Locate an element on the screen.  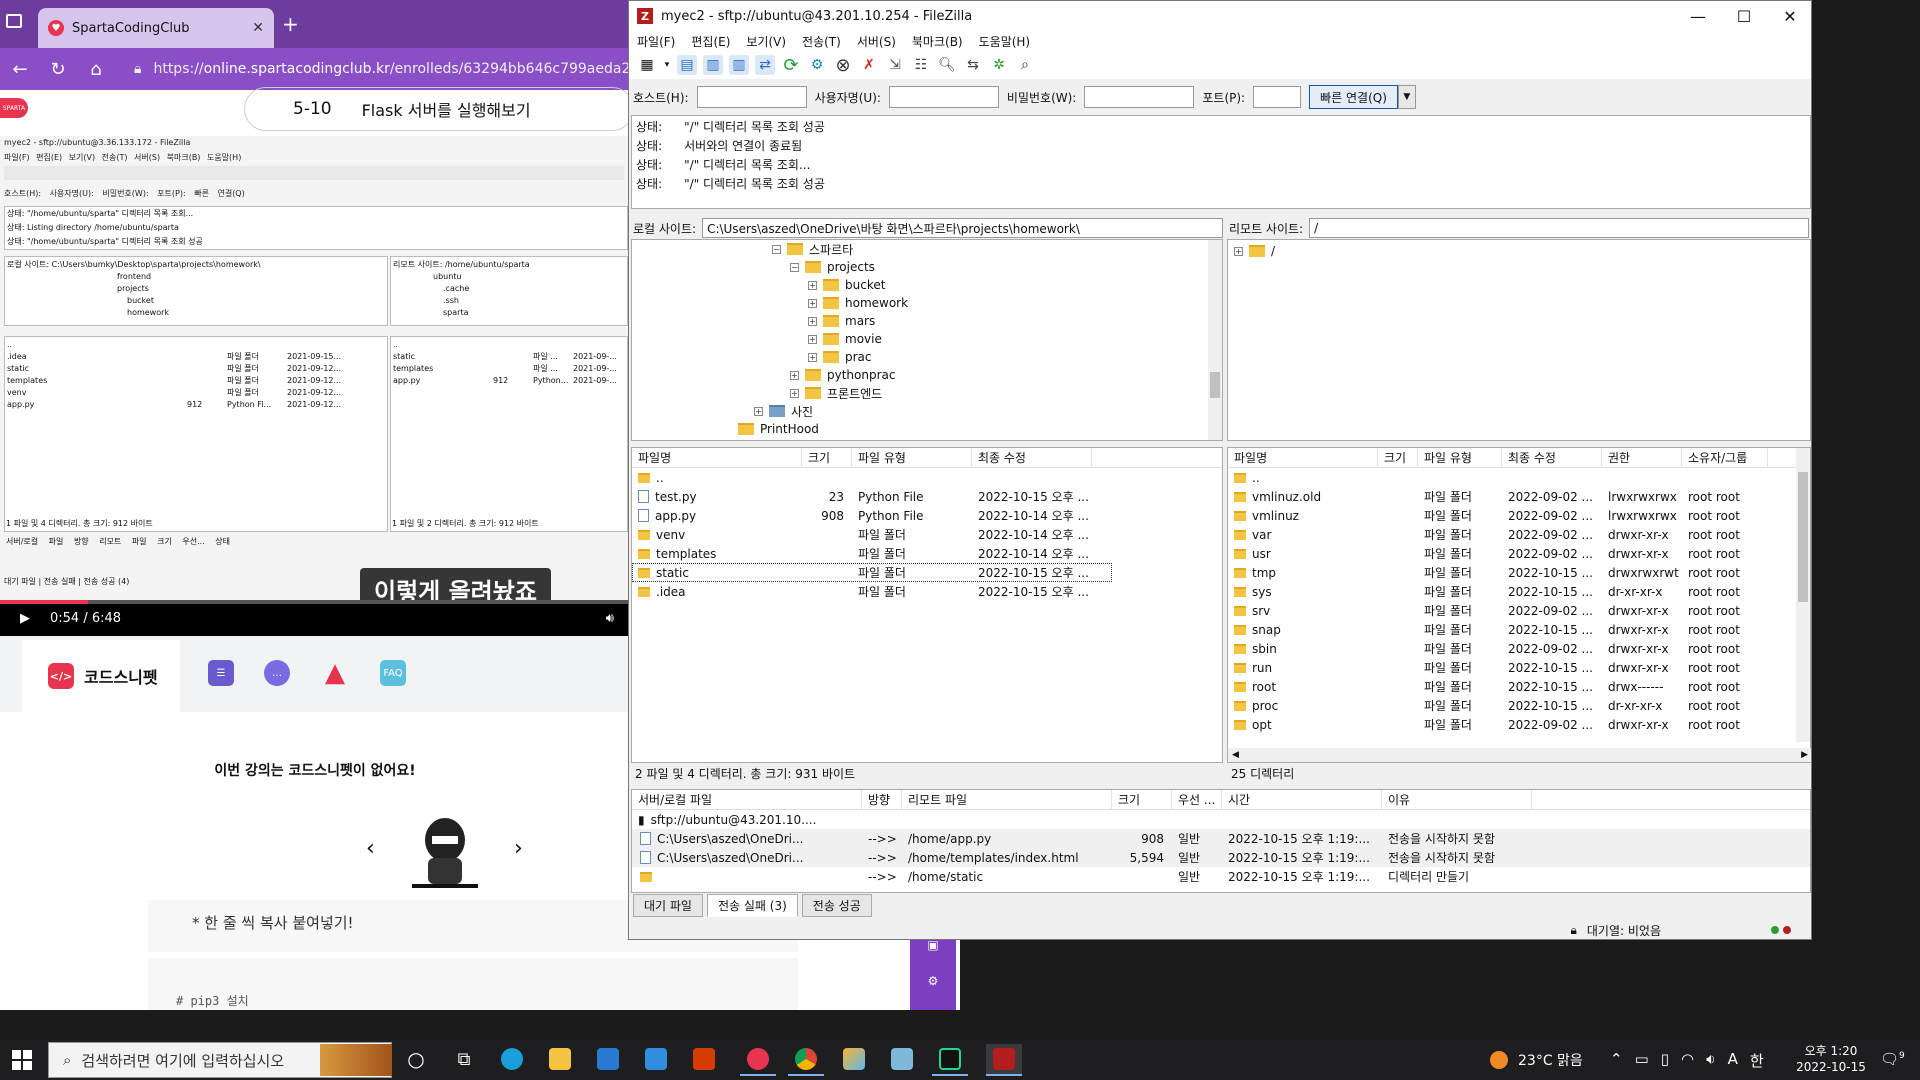
tree-item: + / is located at coordinates (1254, 251).